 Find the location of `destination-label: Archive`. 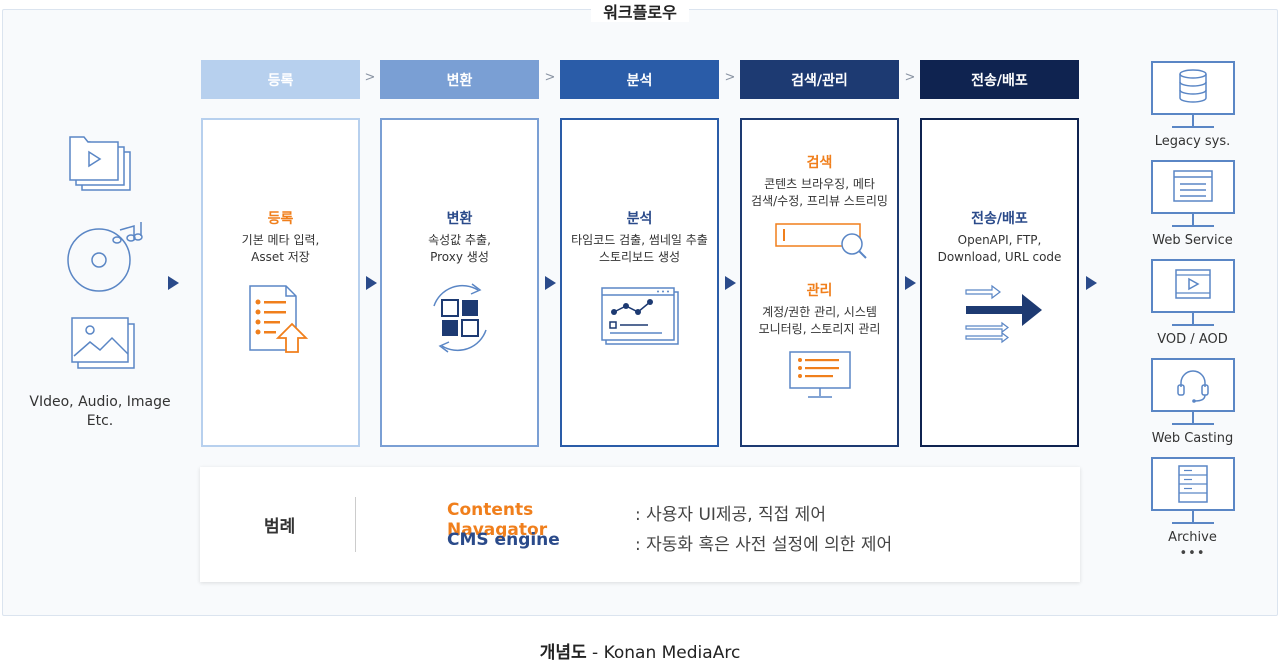

destination-label: Archive is located at coordinates (1192, 537).